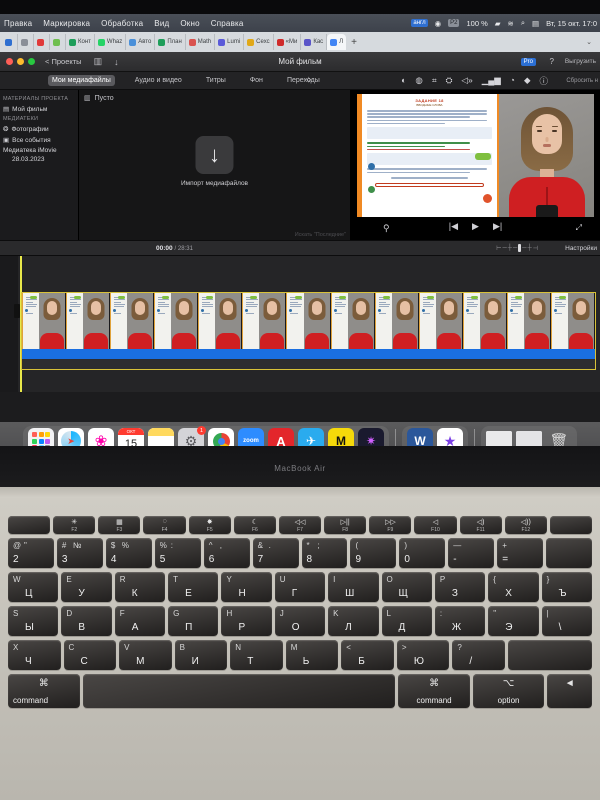 The width and height of the screenshot is (600, 800). I want to click on keyboard-key: TЕ, so click(193, 587).